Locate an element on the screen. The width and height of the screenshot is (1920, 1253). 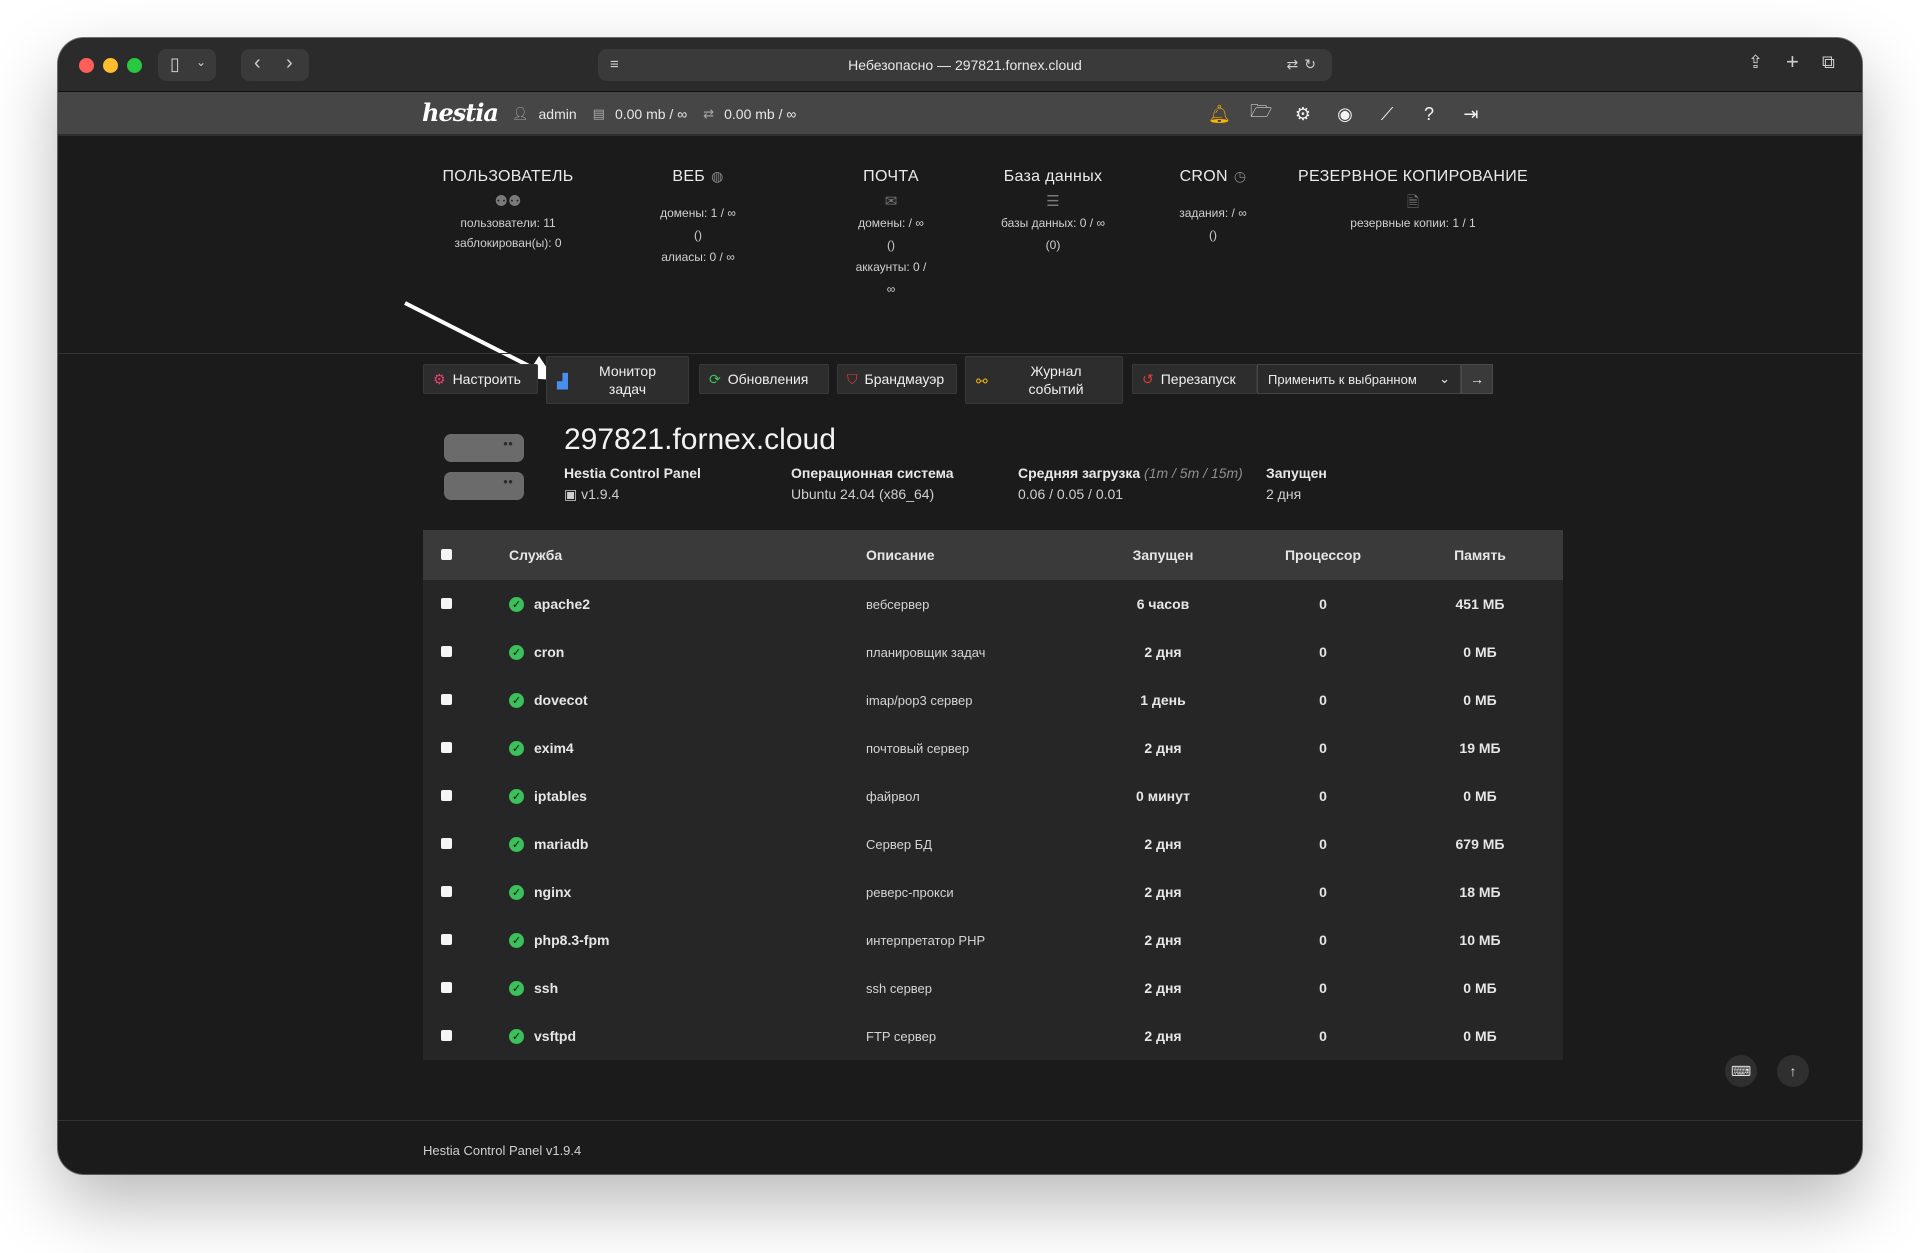
file-manager-folder-icon: 🗁 is located at coordinates (1261, 114).